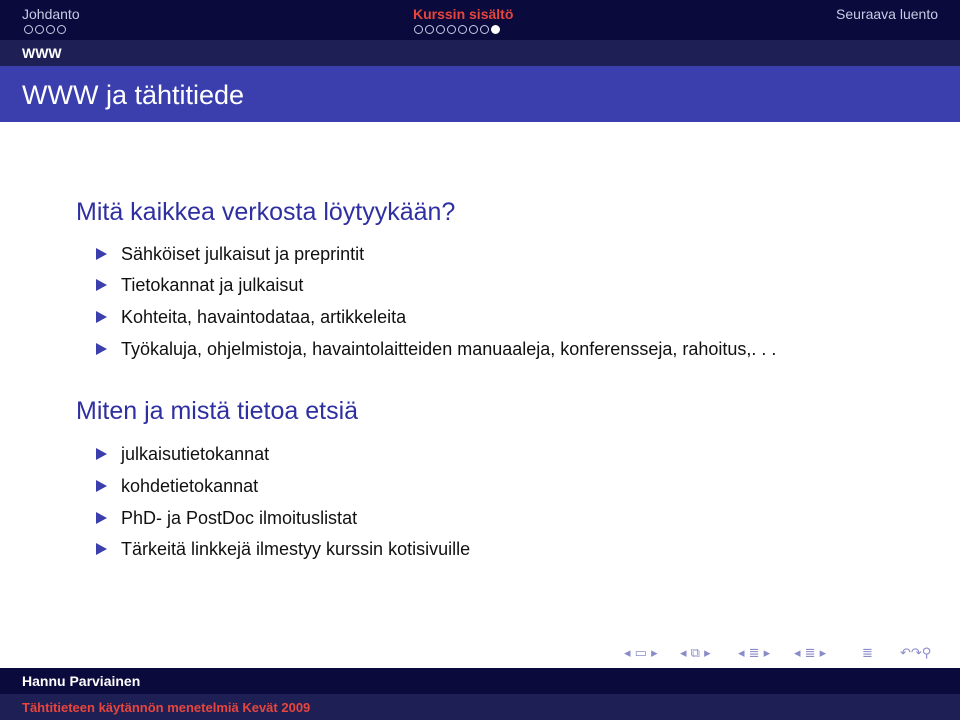 This screenshot has width=960, height=720. I want to click on slide-nav-icon: ◂ ▭ ▸, so click(641, 653).